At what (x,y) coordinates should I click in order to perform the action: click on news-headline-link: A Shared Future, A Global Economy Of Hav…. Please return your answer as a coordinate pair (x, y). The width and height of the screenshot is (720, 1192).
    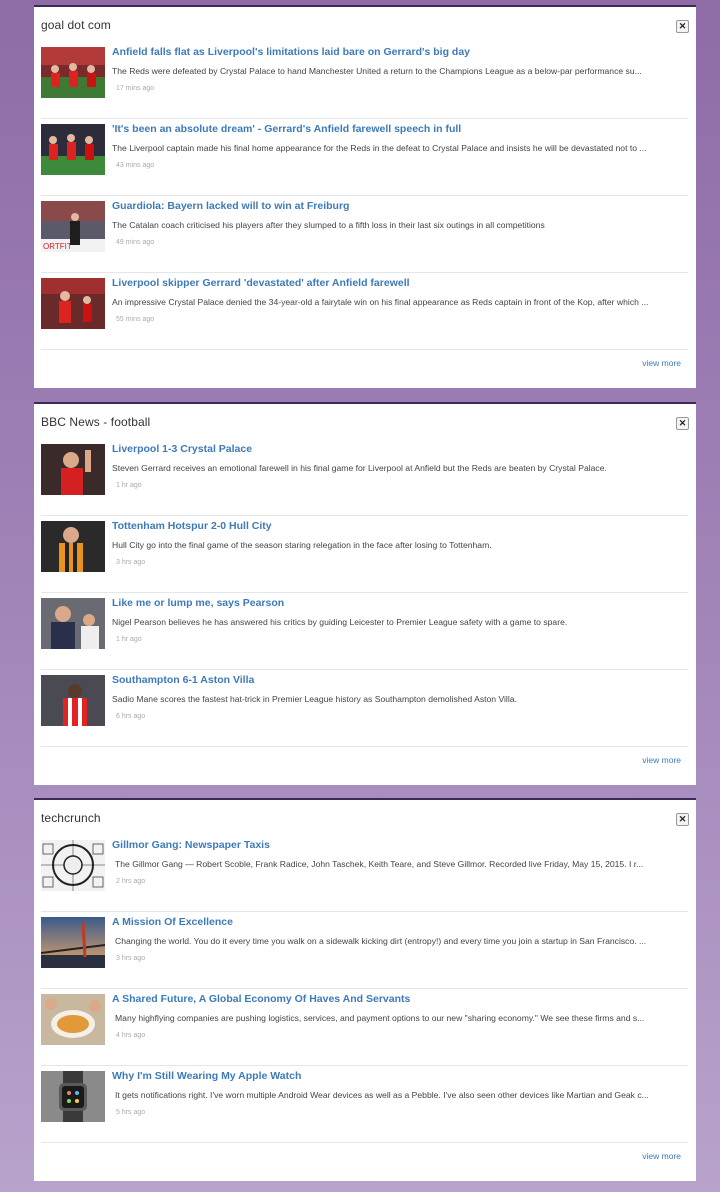
    Looking at the image, I should click on (261, 999).